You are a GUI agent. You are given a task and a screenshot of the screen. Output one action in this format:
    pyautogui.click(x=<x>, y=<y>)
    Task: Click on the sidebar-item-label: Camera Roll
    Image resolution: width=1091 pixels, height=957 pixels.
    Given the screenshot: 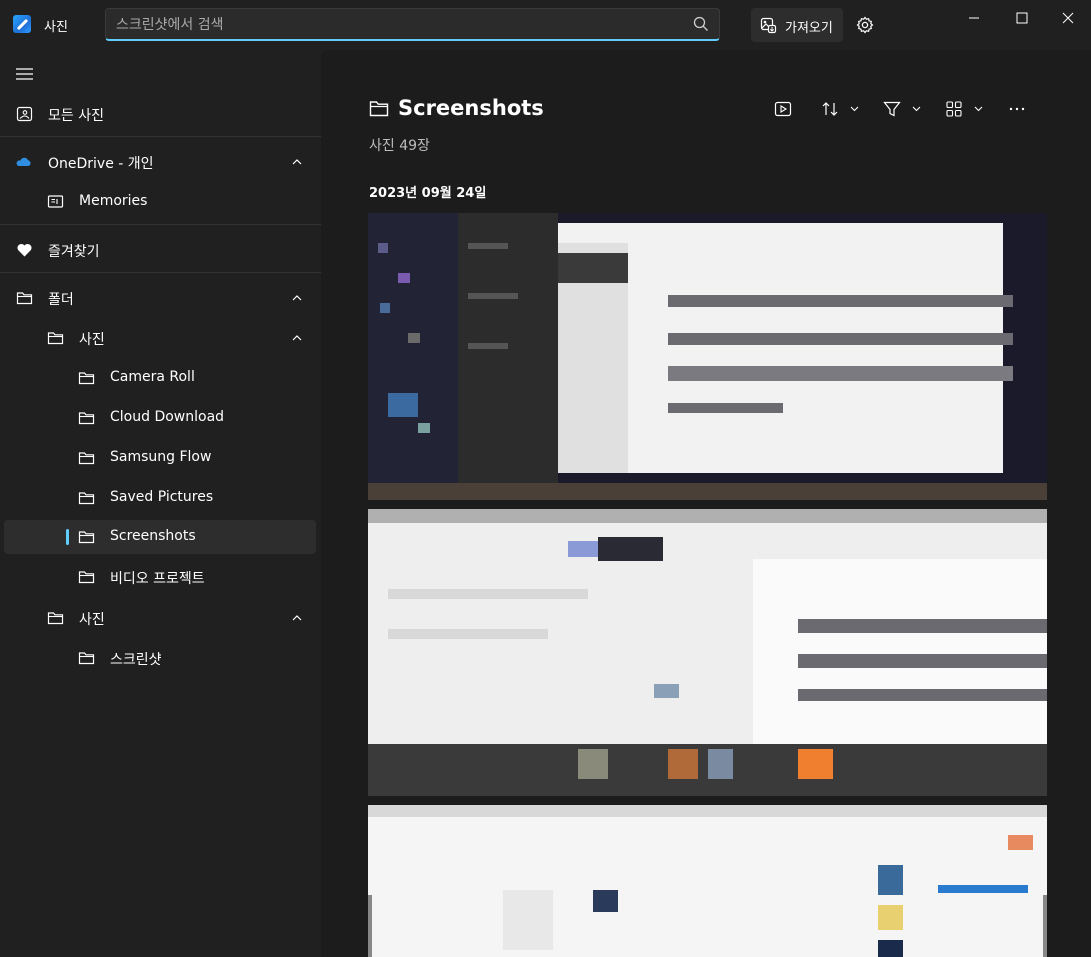 What is the action you would take?
    pyautogui.click(x=152, y=377)
    